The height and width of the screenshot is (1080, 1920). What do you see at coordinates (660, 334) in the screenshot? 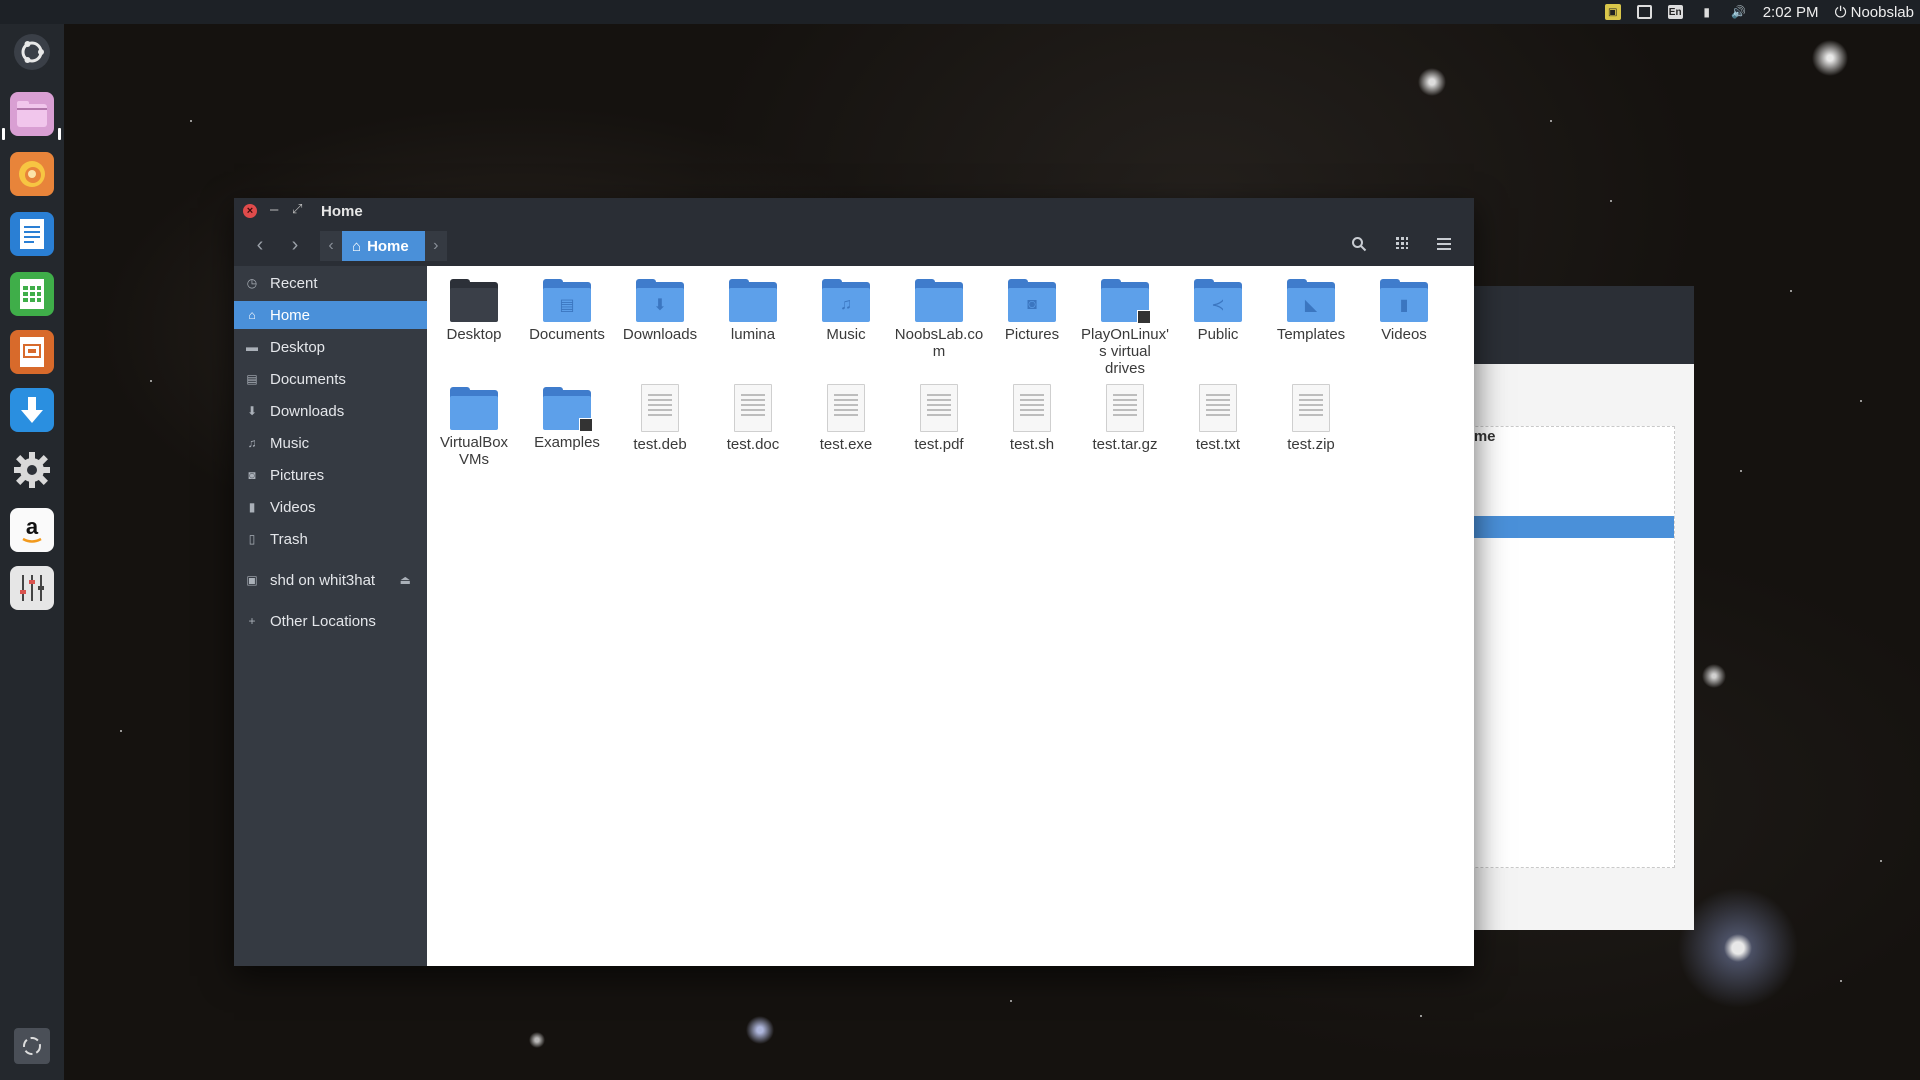
I see `file-item-label: Downloads` at bounding box center [660, 334].